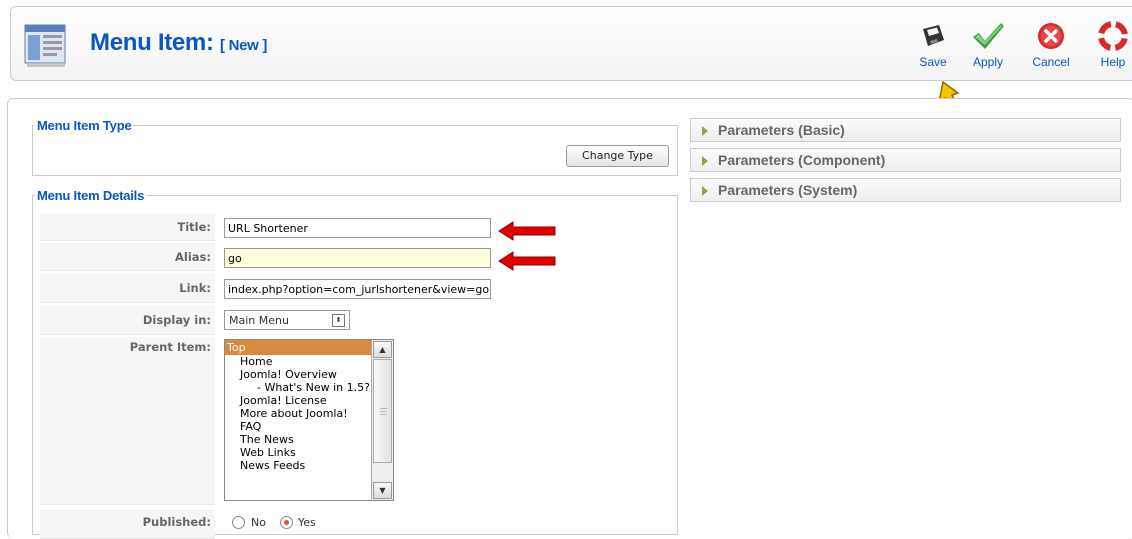 The height and width of the screenshot is (539, 1132). I want to click on help-button: Help, so click(1110, 45).